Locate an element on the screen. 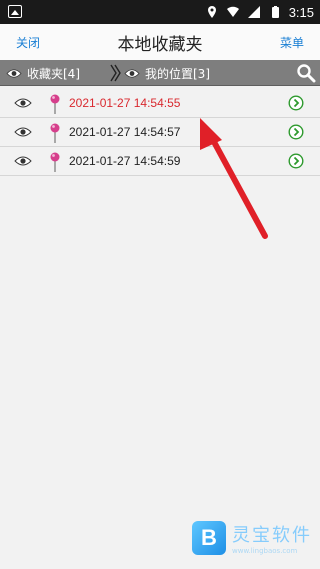 The image size is (320, 569). location-icon is located at coordinates (211, 12).